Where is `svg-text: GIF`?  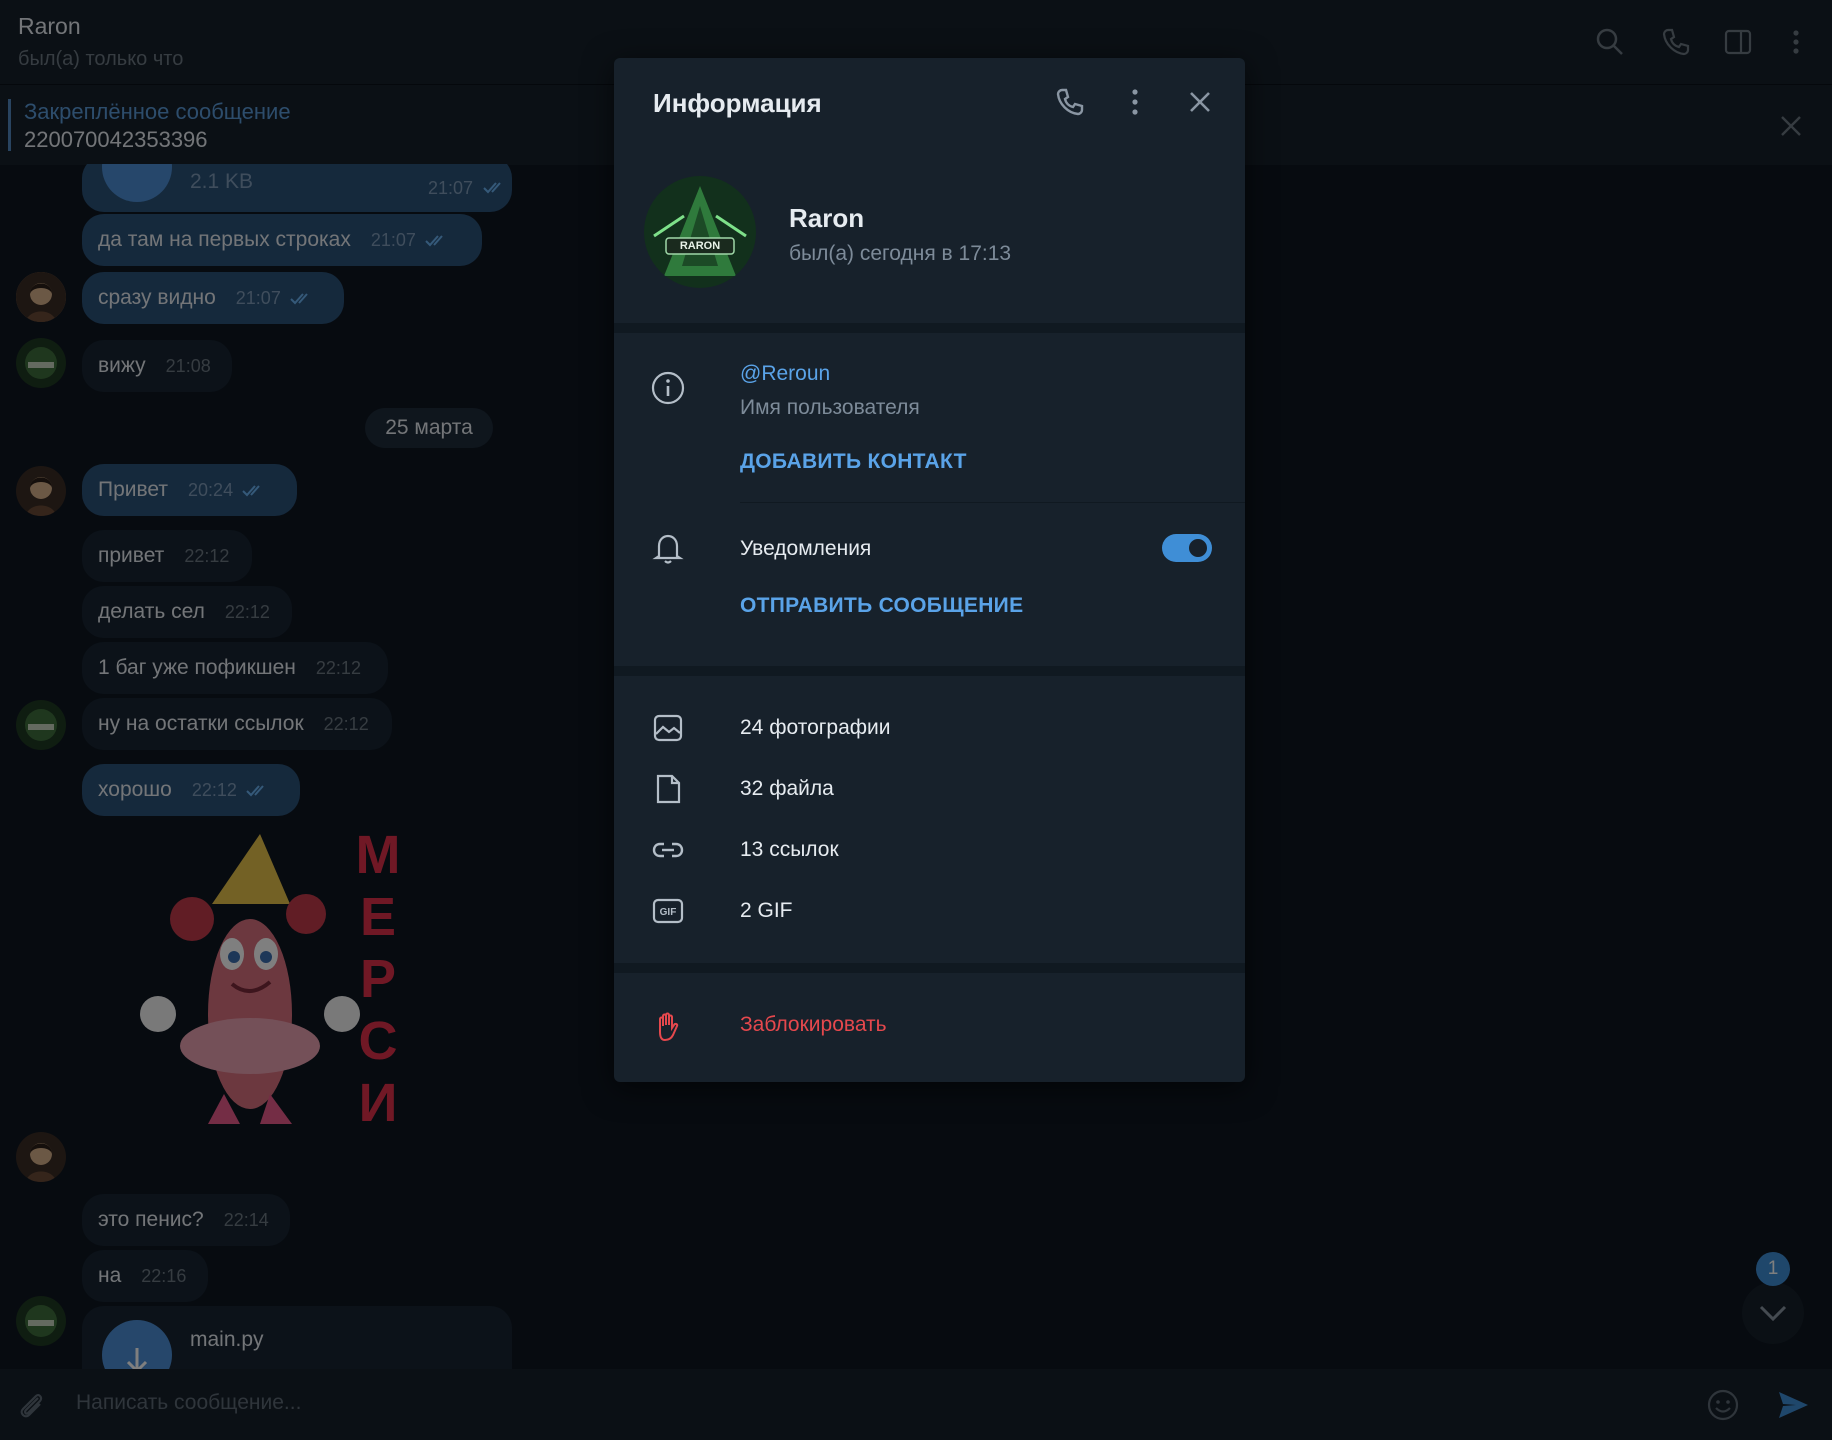 svg-text: GIF is located at coordinates (668, 912).